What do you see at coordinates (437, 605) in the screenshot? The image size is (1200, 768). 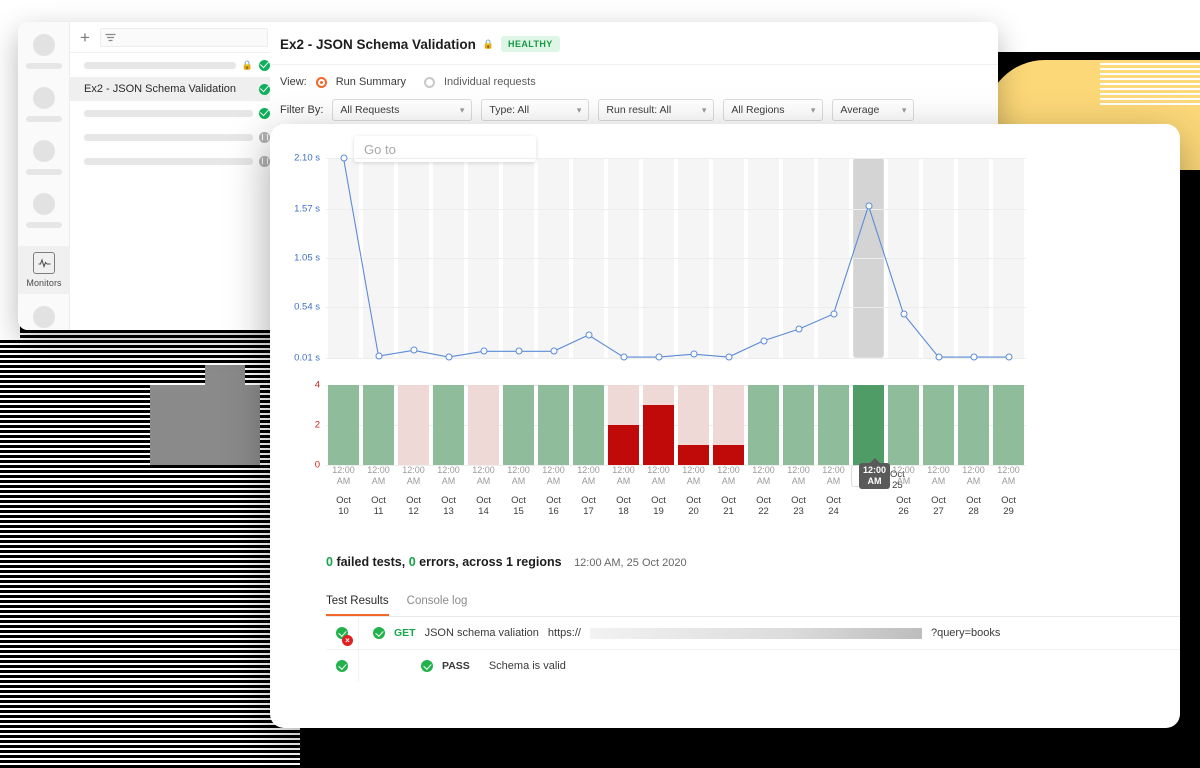 I see `tab-console-log: Console log` at bounding box center [437, 605].